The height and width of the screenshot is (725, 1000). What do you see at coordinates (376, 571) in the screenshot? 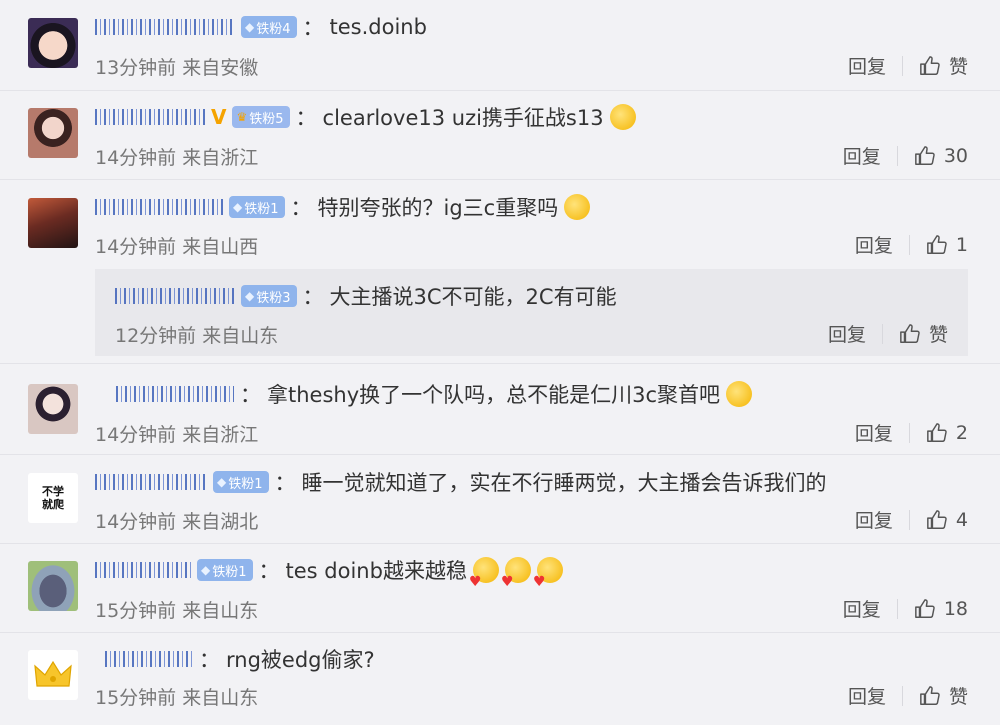
I see `comment-text: tes doinb越来越稳` at bounding box center [376, 571].